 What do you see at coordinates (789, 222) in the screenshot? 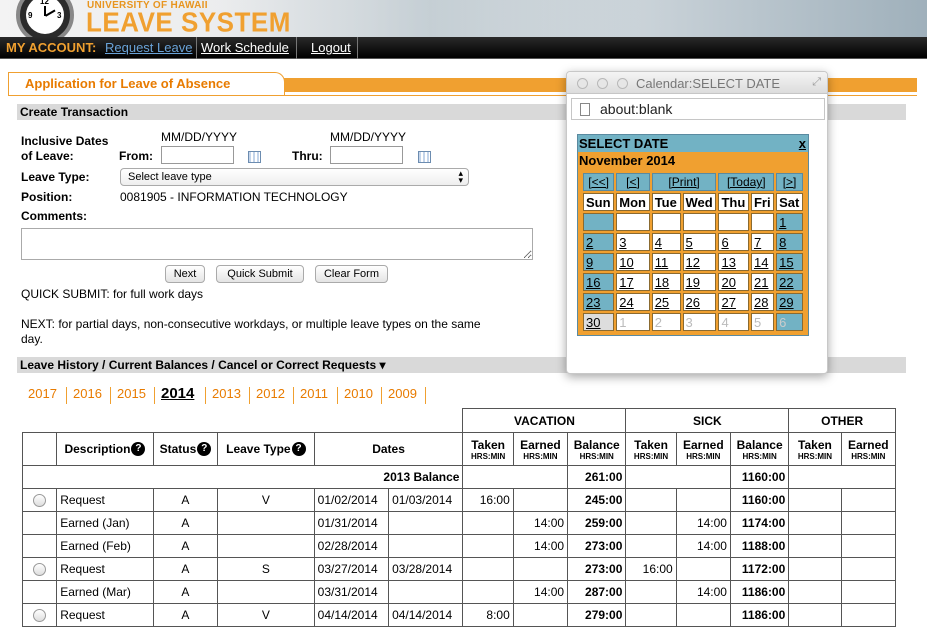
I see `calendar-day: 1` at bounding box center [789, 222].